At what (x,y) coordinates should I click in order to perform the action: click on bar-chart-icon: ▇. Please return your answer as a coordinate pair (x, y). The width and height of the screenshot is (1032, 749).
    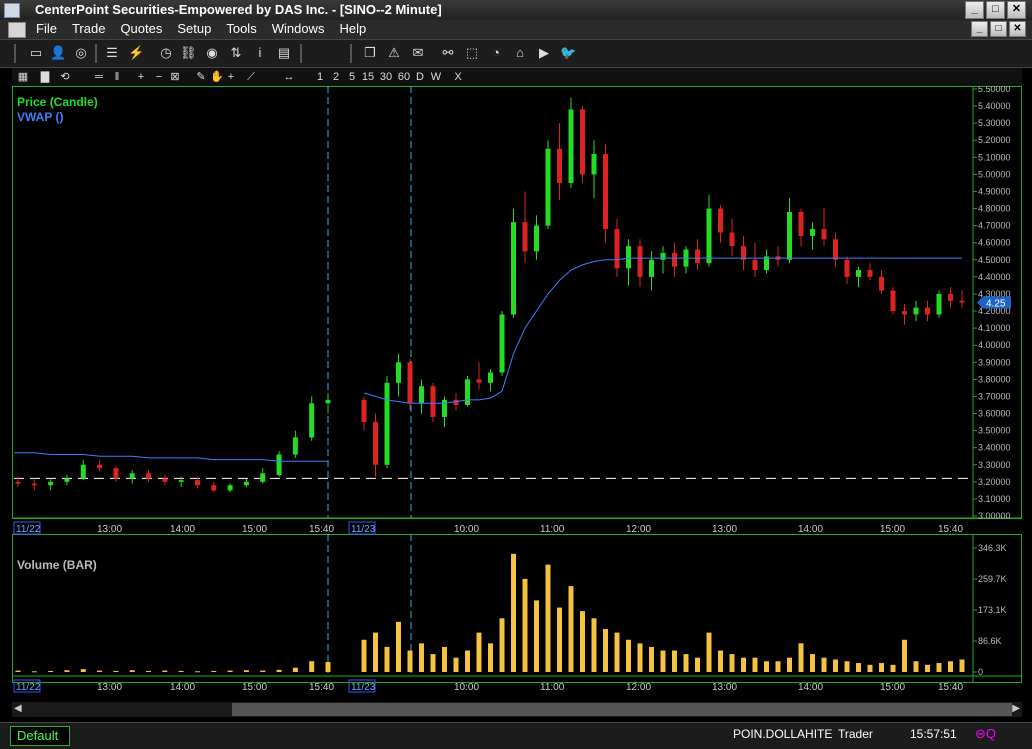
    Looking at the image, I should click on (45, 77).